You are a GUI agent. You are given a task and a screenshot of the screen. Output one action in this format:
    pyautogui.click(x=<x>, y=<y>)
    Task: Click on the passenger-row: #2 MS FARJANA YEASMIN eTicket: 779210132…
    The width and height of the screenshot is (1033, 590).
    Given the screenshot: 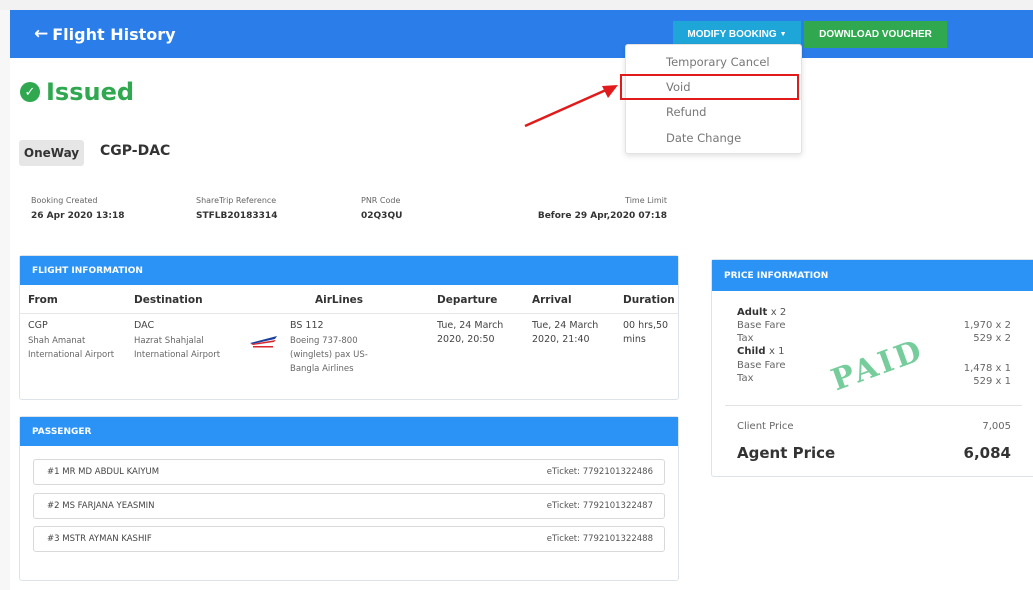 What is the action you would take?
    pyautogui.click(x=349, y=506)
    